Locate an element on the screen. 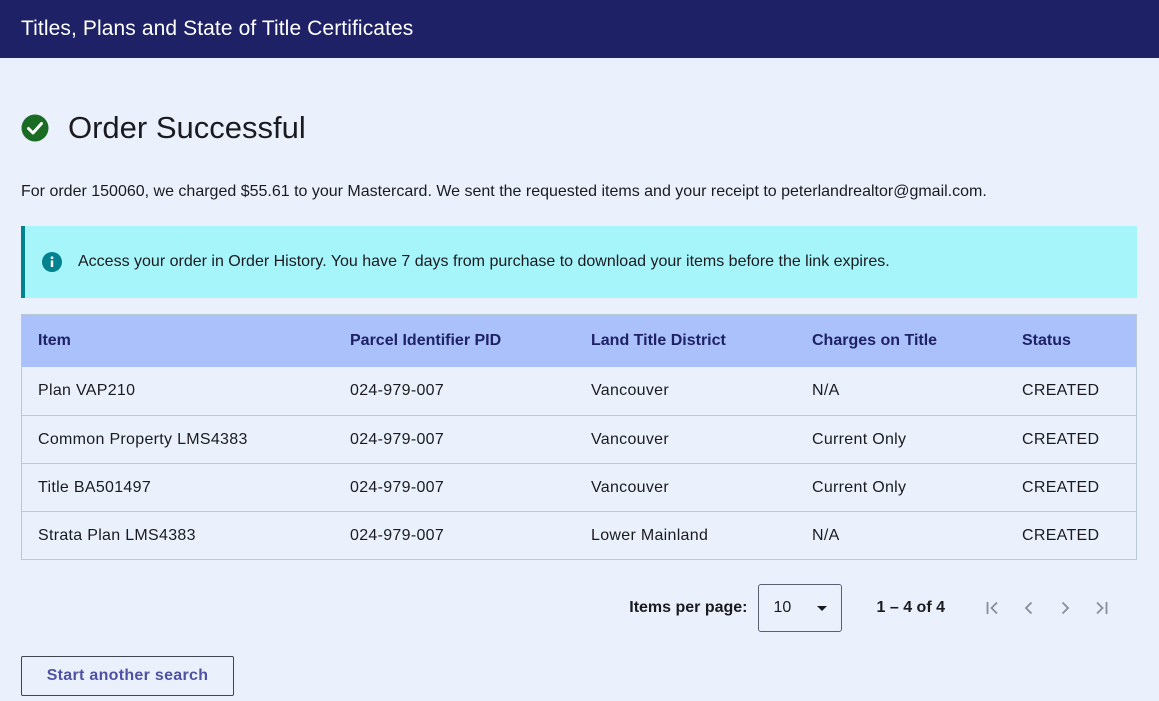 The image size is (1159, 701). last-page-icon is located at coordinates (1102, 608).